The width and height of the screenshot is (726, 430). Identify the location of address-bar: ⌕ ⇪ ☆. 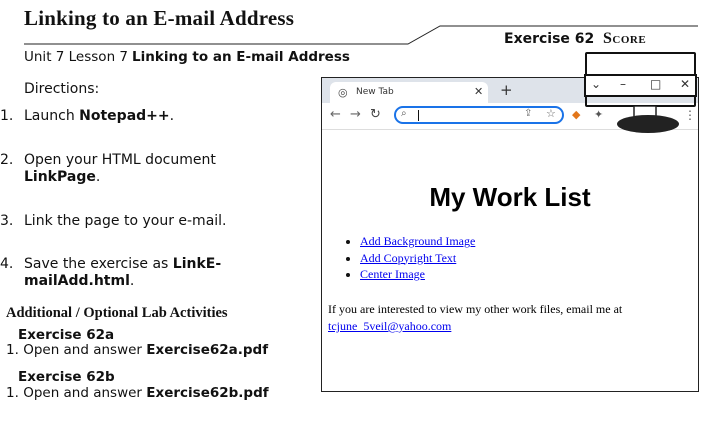
(479, 115).